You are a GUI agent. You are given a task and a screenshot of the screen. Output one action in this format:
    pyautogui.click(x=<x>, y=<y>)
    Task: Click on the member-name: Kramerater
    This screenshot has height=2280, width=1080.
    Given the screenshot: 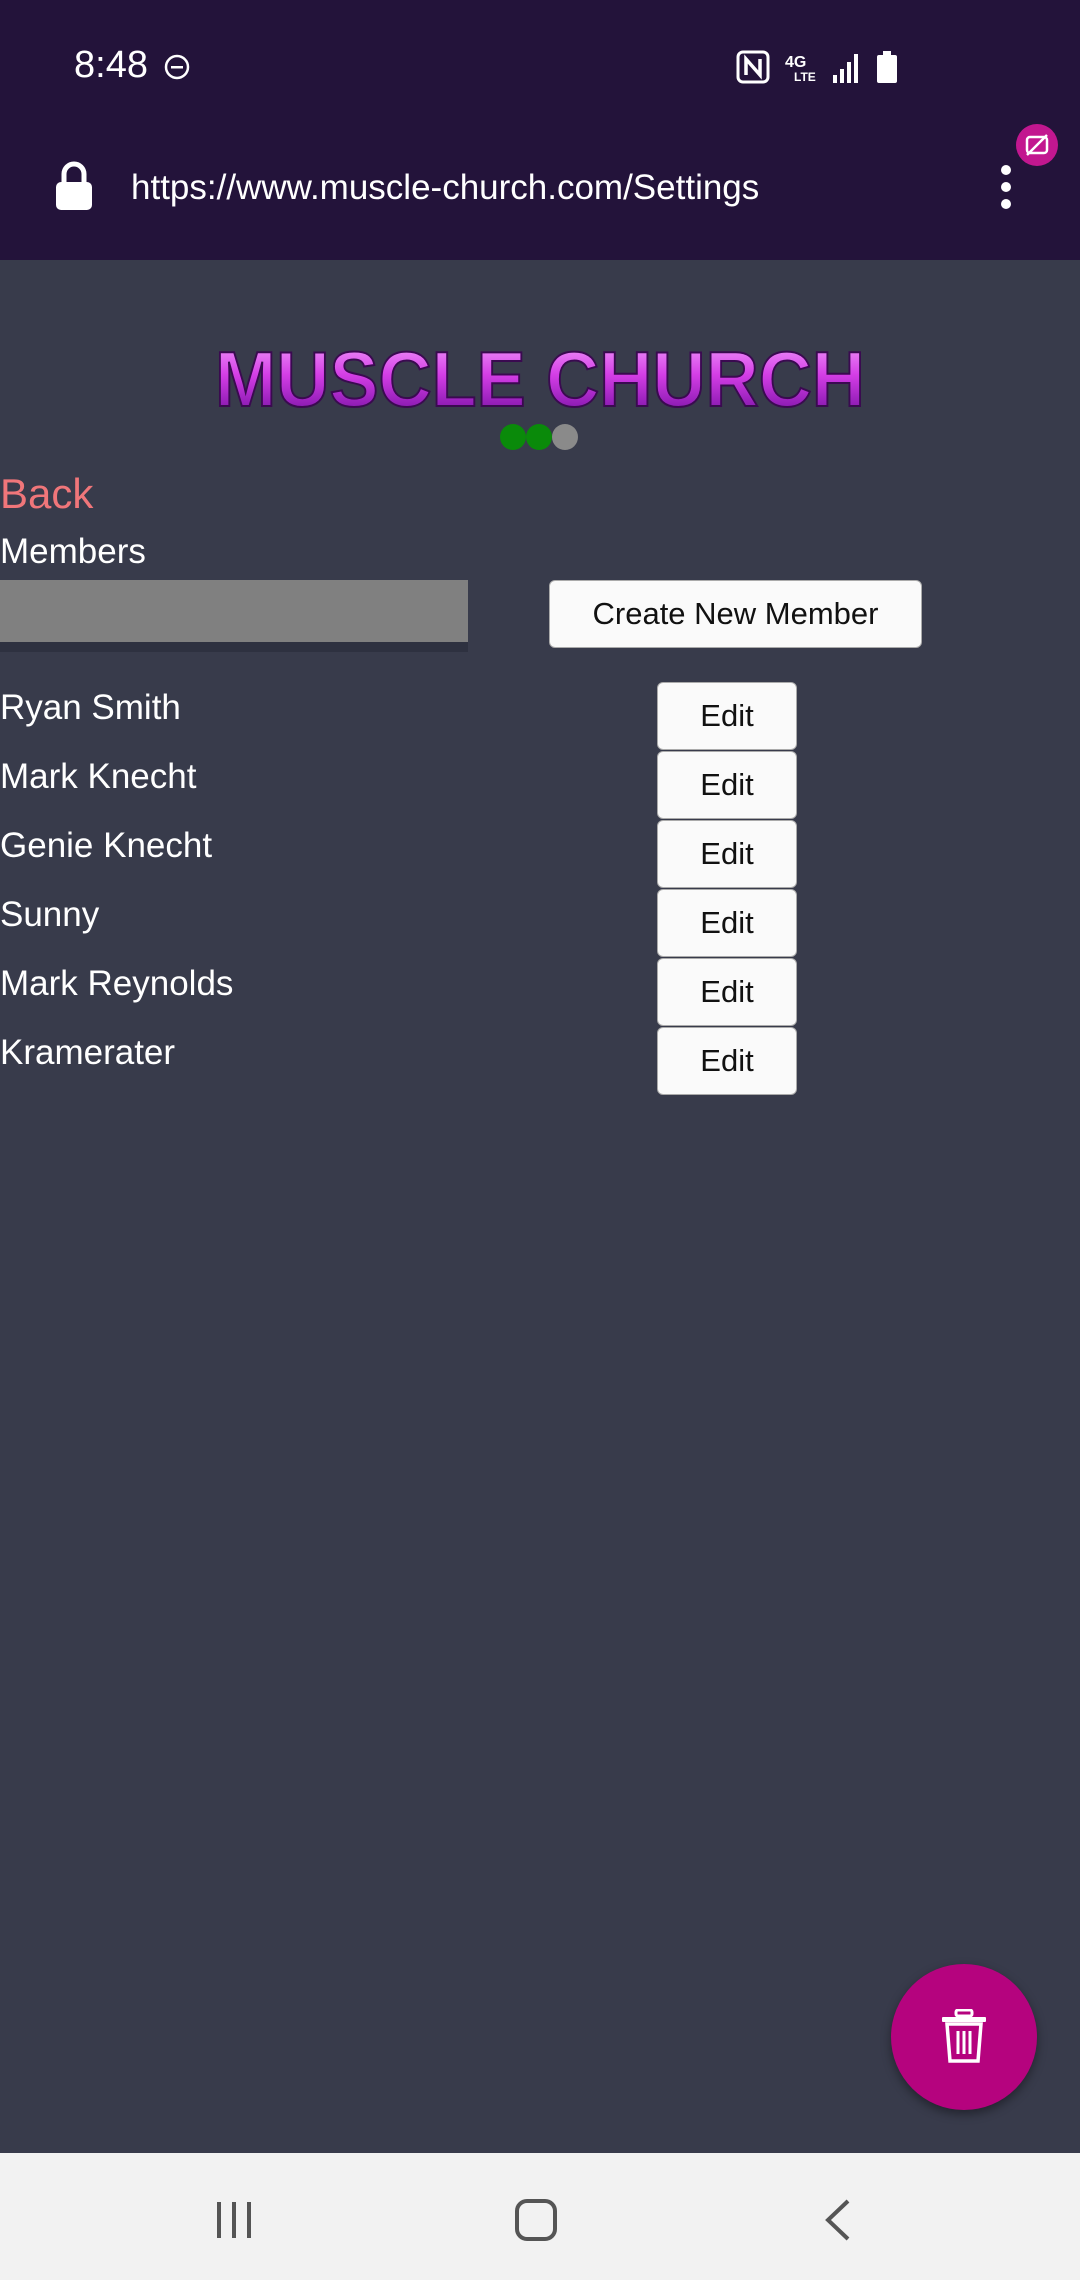 What is the action you would take?
    pyautogui.click(x=88, y=1052)
    